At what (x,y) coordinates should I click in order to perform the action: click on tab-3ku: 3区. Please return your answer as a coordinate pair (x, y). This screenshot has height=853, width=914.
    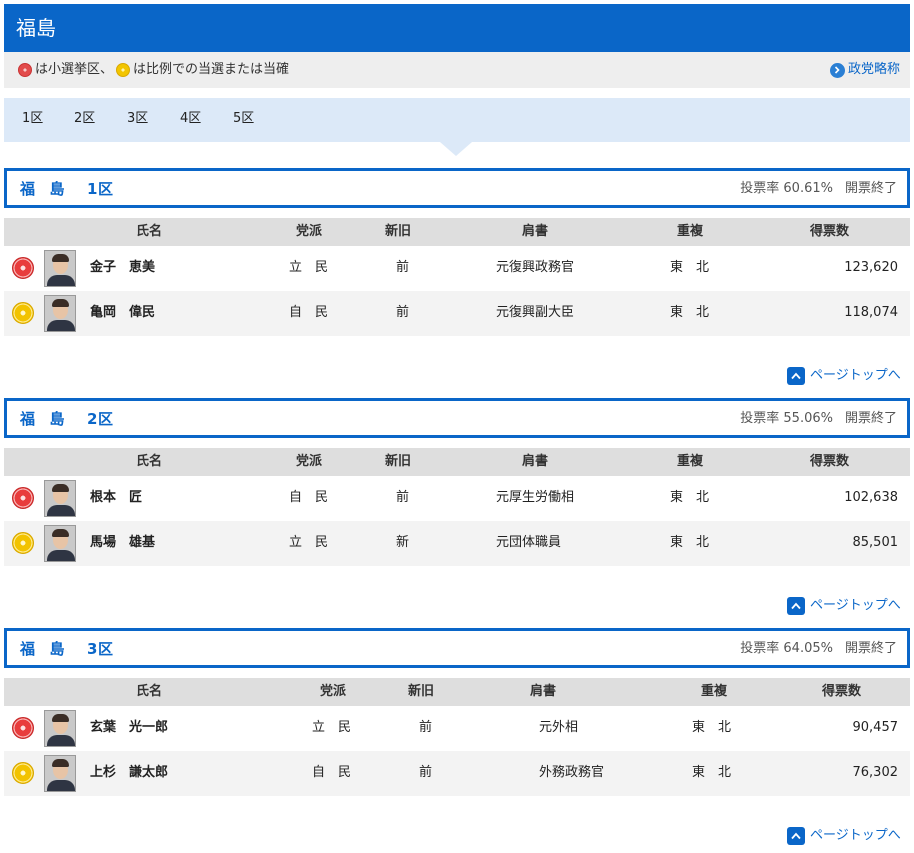
    Looking at the image, I should click on (137, 119).